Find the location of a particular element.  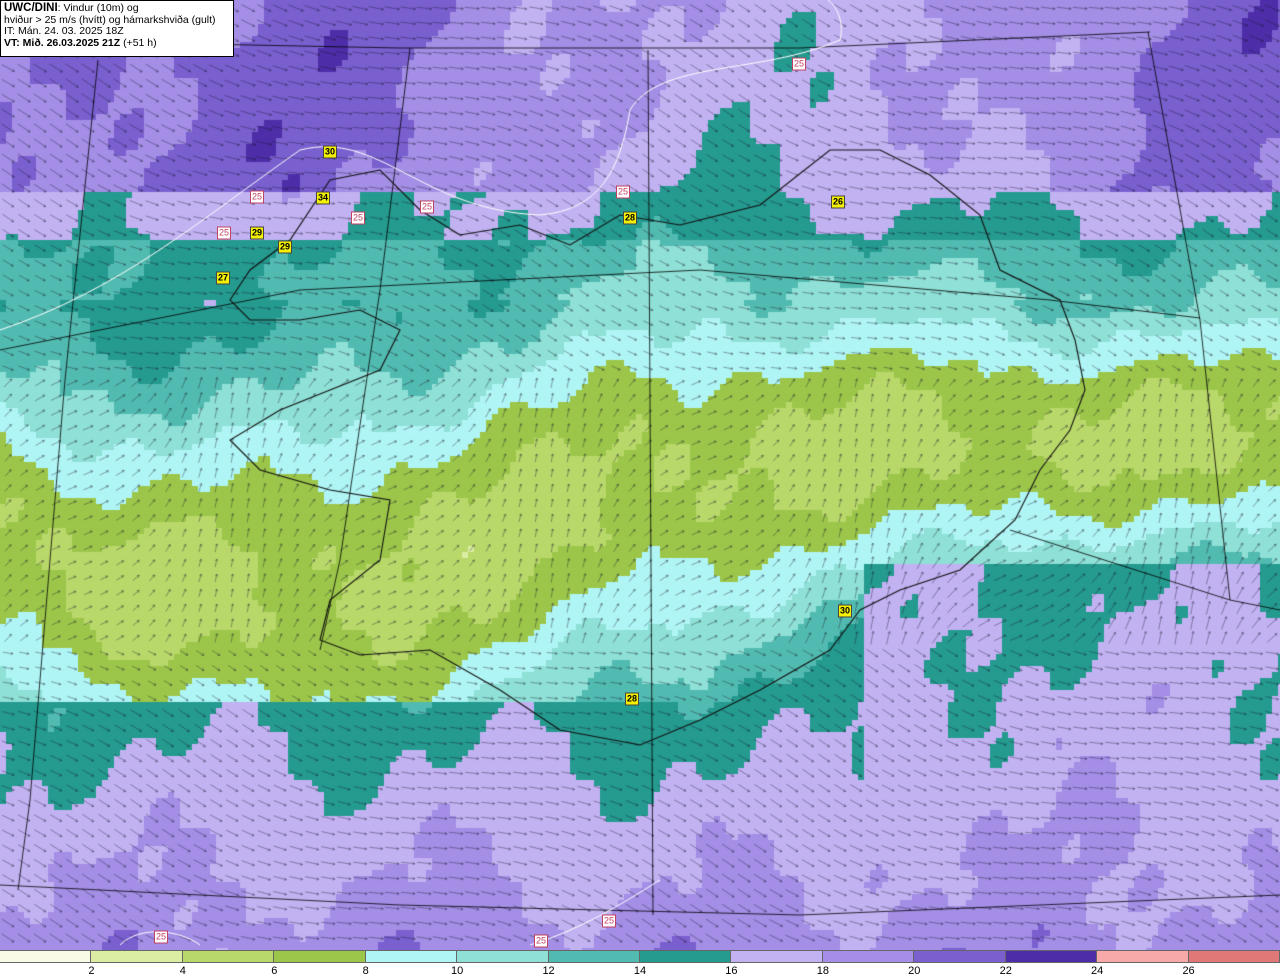

legend-tick: 14 is located at coordinates (640, 971).